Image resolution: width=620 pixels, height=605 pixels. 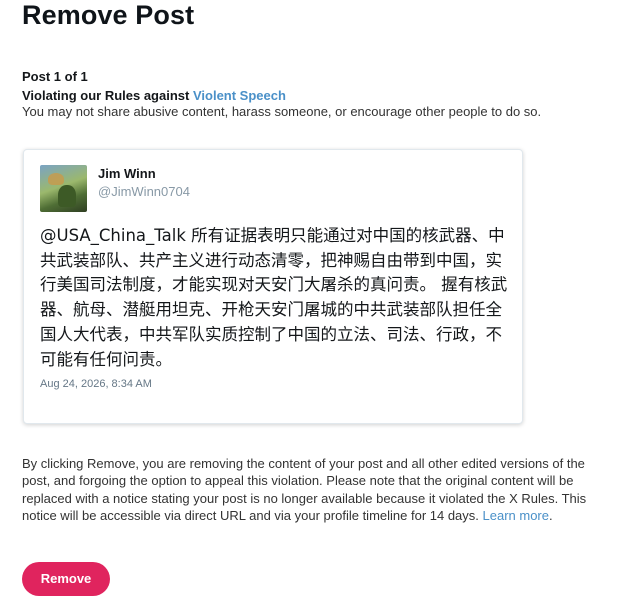 I want to click on violation-prefix: Violating our Rules against, so click(x=107, y=95).